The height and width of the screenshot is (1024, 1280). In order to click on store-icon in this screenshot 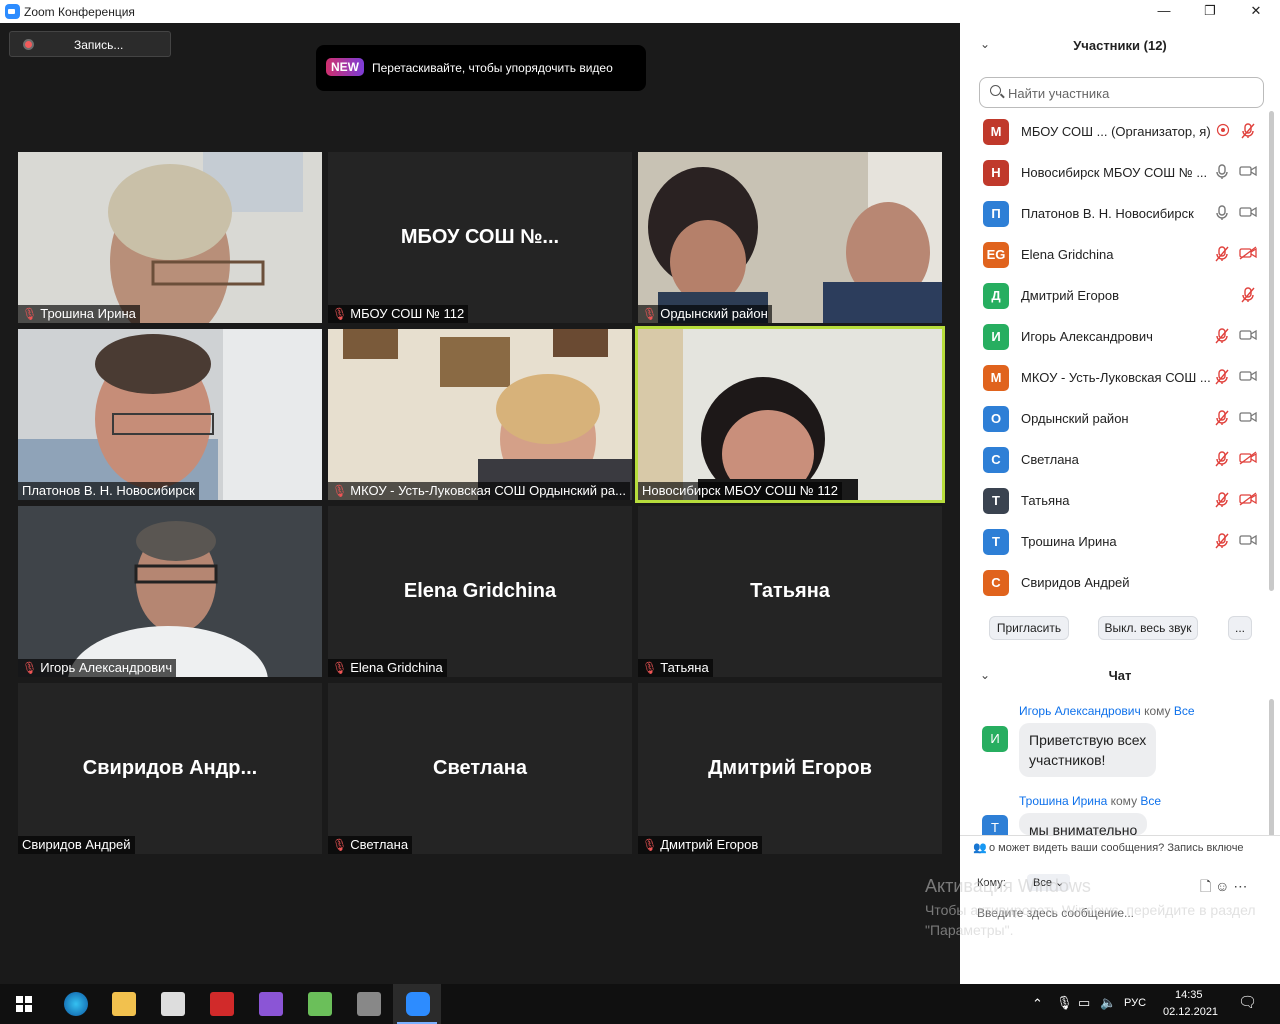, I will do `click(173, 1004)`.